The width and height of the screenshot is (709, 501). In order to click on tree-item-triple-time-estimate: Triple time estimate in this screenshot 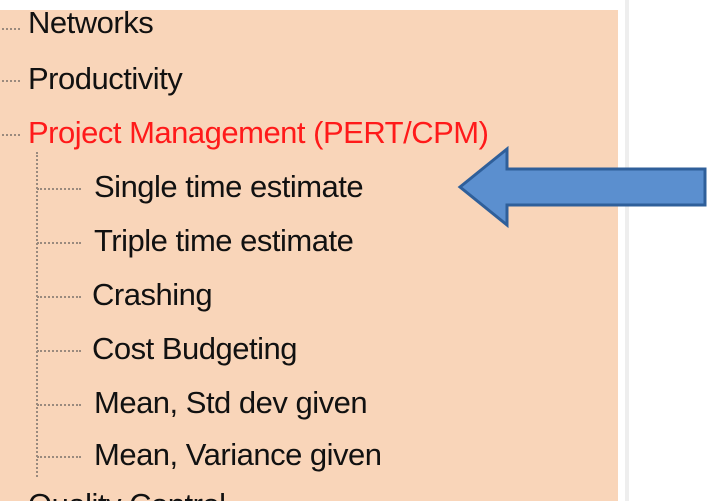, I will do `click(224, 241)`.